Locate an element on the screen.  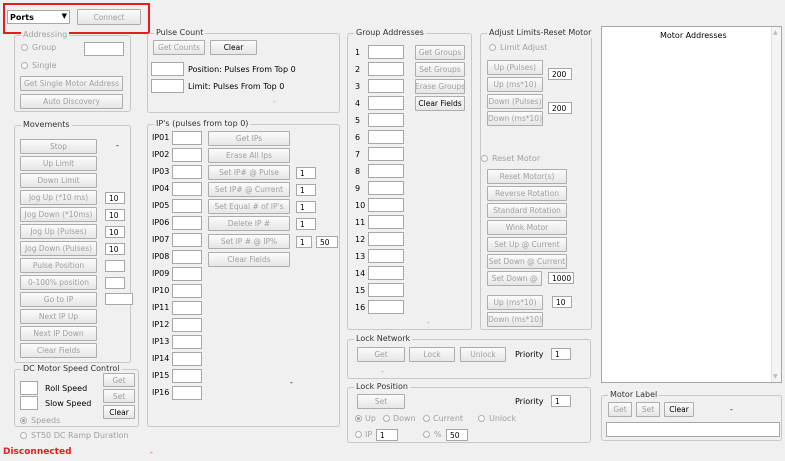
set-ip-pct-value-input: 50 is located at coordinates (327, 242).